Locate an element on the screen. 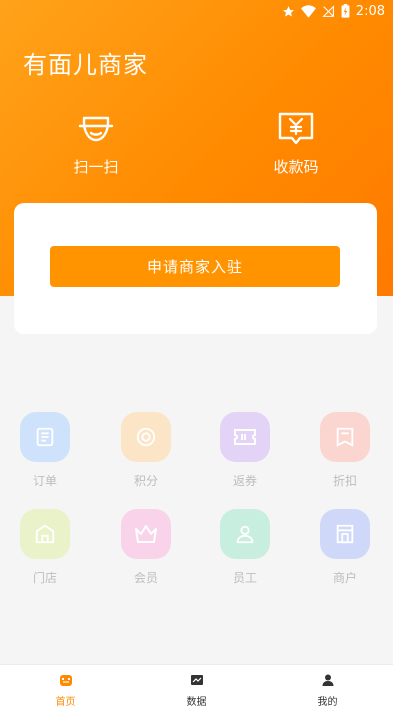  scan-face-icon is located at coordinates (96, 129).